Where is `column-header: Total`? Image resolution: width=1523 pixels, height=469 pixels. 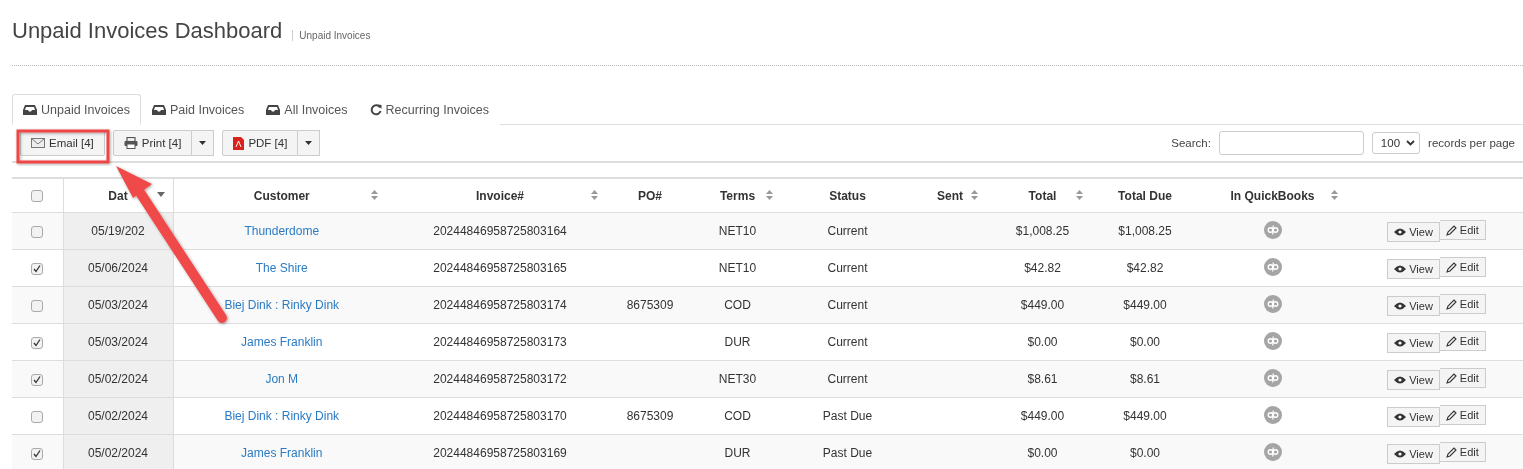 column-header: Total is located at coordinates (1042, 195).